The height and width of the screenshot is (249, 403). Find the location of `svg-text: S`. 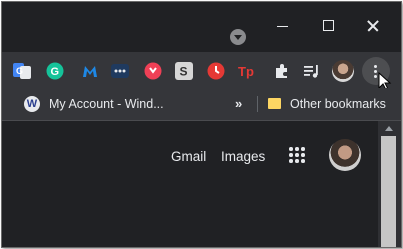

svg-text: S is located at coordinates (184, 72).